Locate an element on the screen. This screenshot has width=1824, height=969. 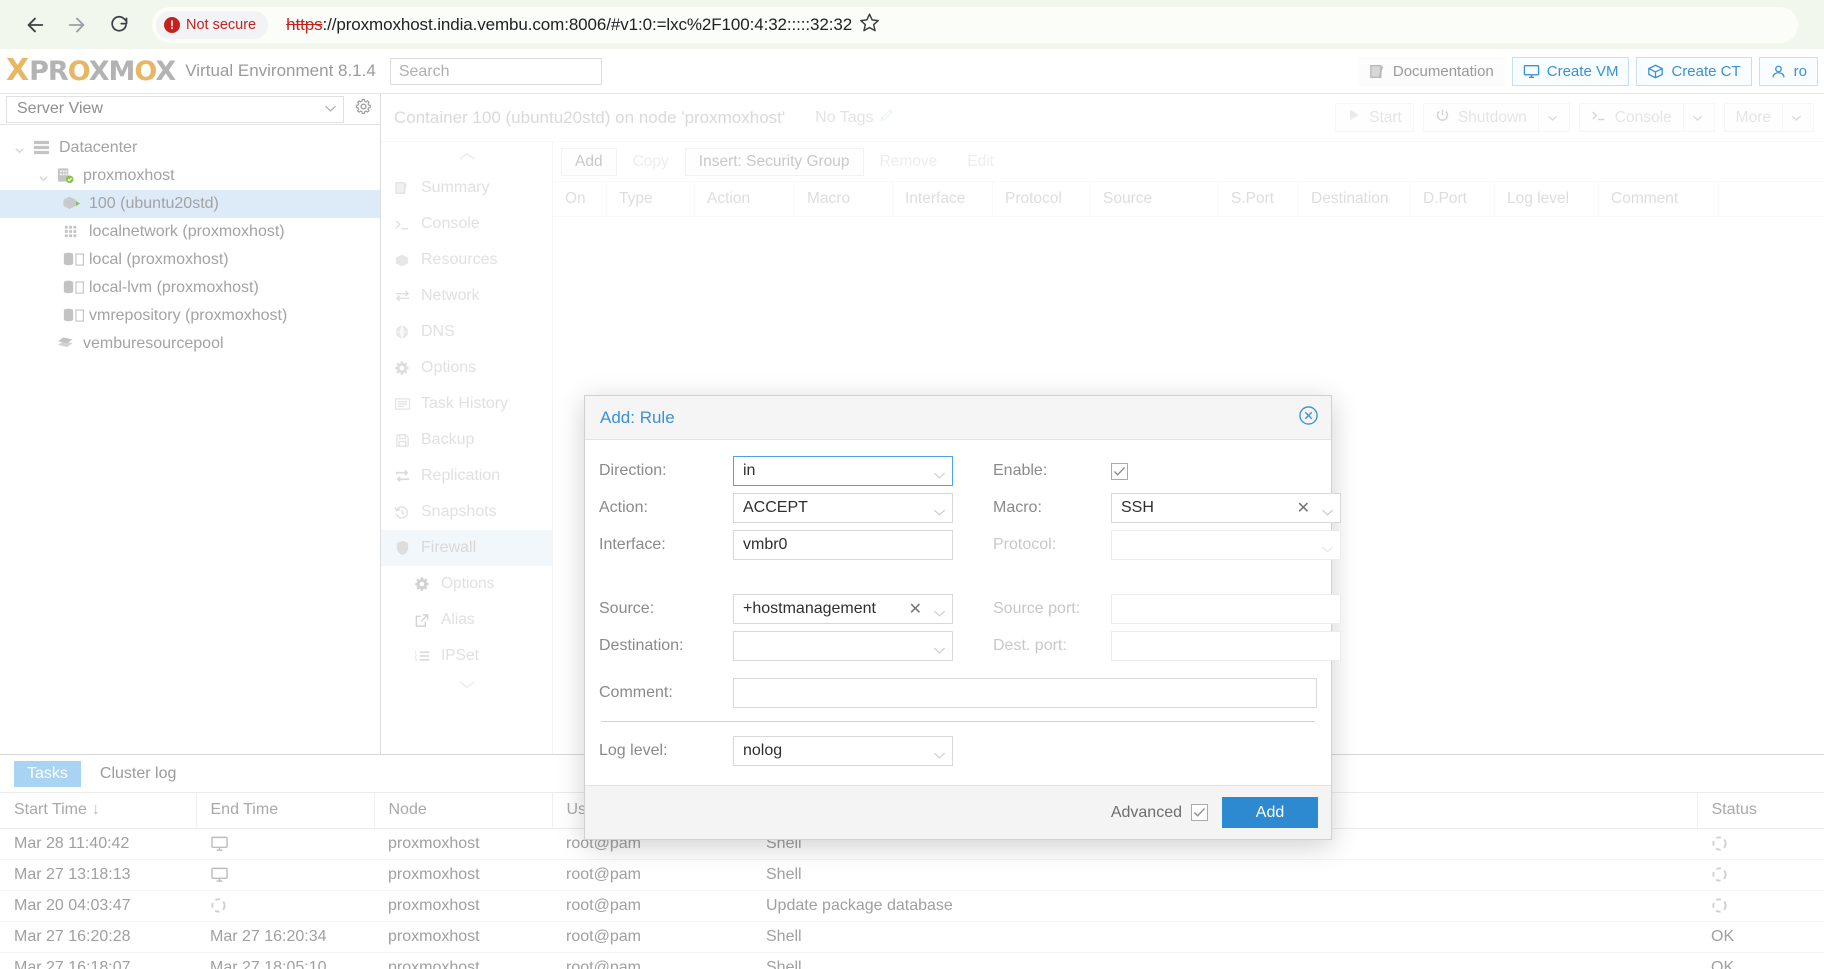
security-status-label: Not secure is located at coordinates (221, 24).